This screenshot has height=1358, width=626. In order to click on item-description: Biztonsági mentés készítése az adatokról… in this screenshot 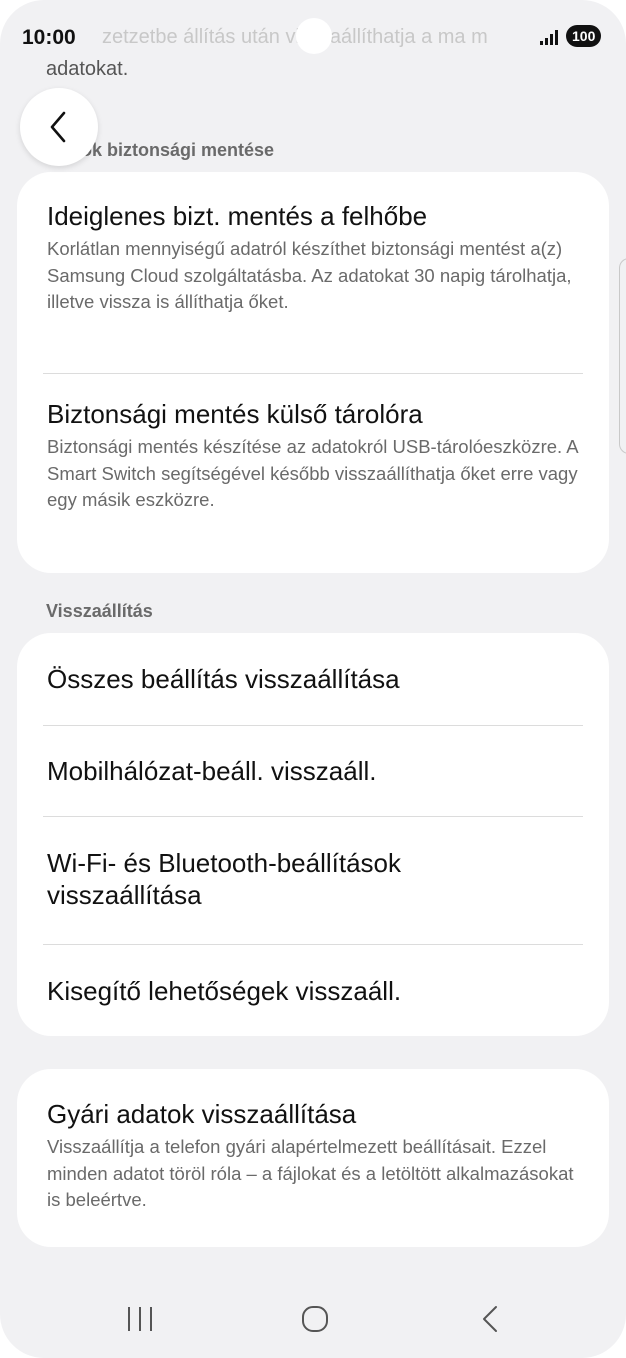, I will do `click(312, 473)`.